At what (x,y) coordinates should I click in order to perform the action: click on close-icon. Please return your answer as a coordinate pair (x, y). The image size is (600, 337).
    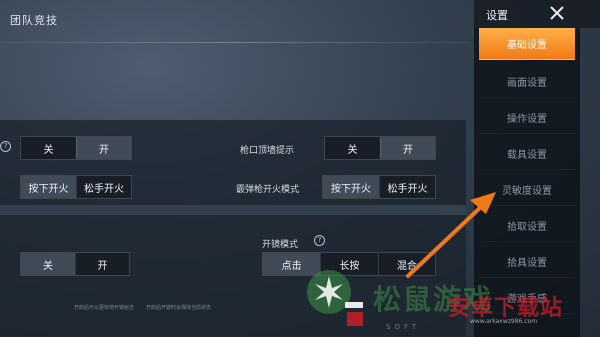
    Looking at the image, I should click on (557, 13).